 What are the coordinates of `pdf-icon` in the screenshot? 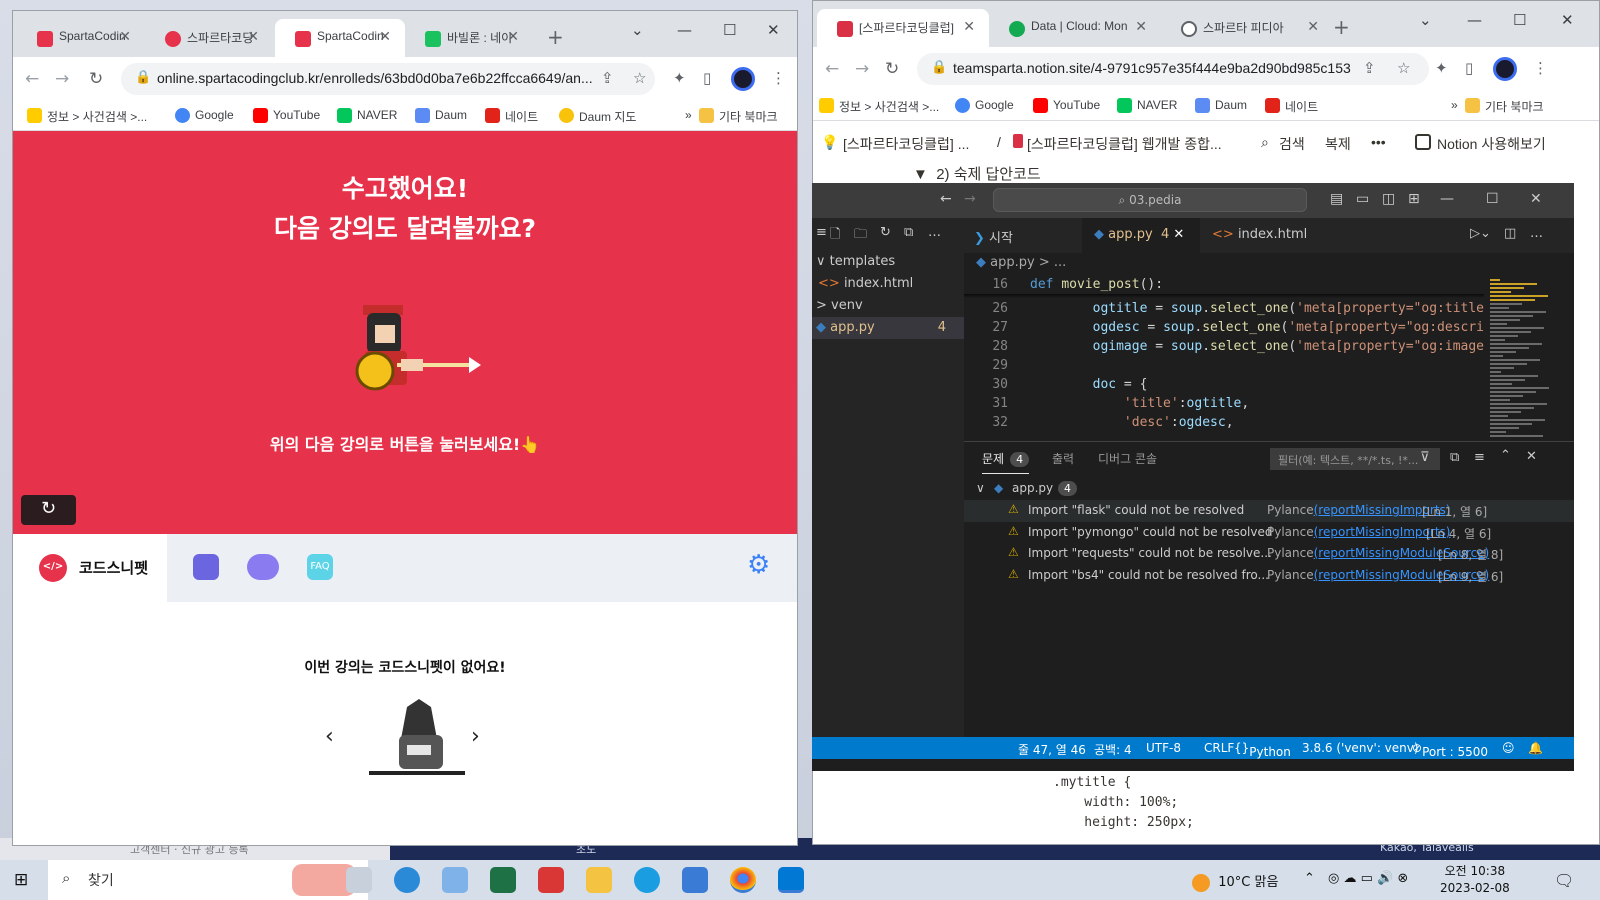 It's located at (551, 880).